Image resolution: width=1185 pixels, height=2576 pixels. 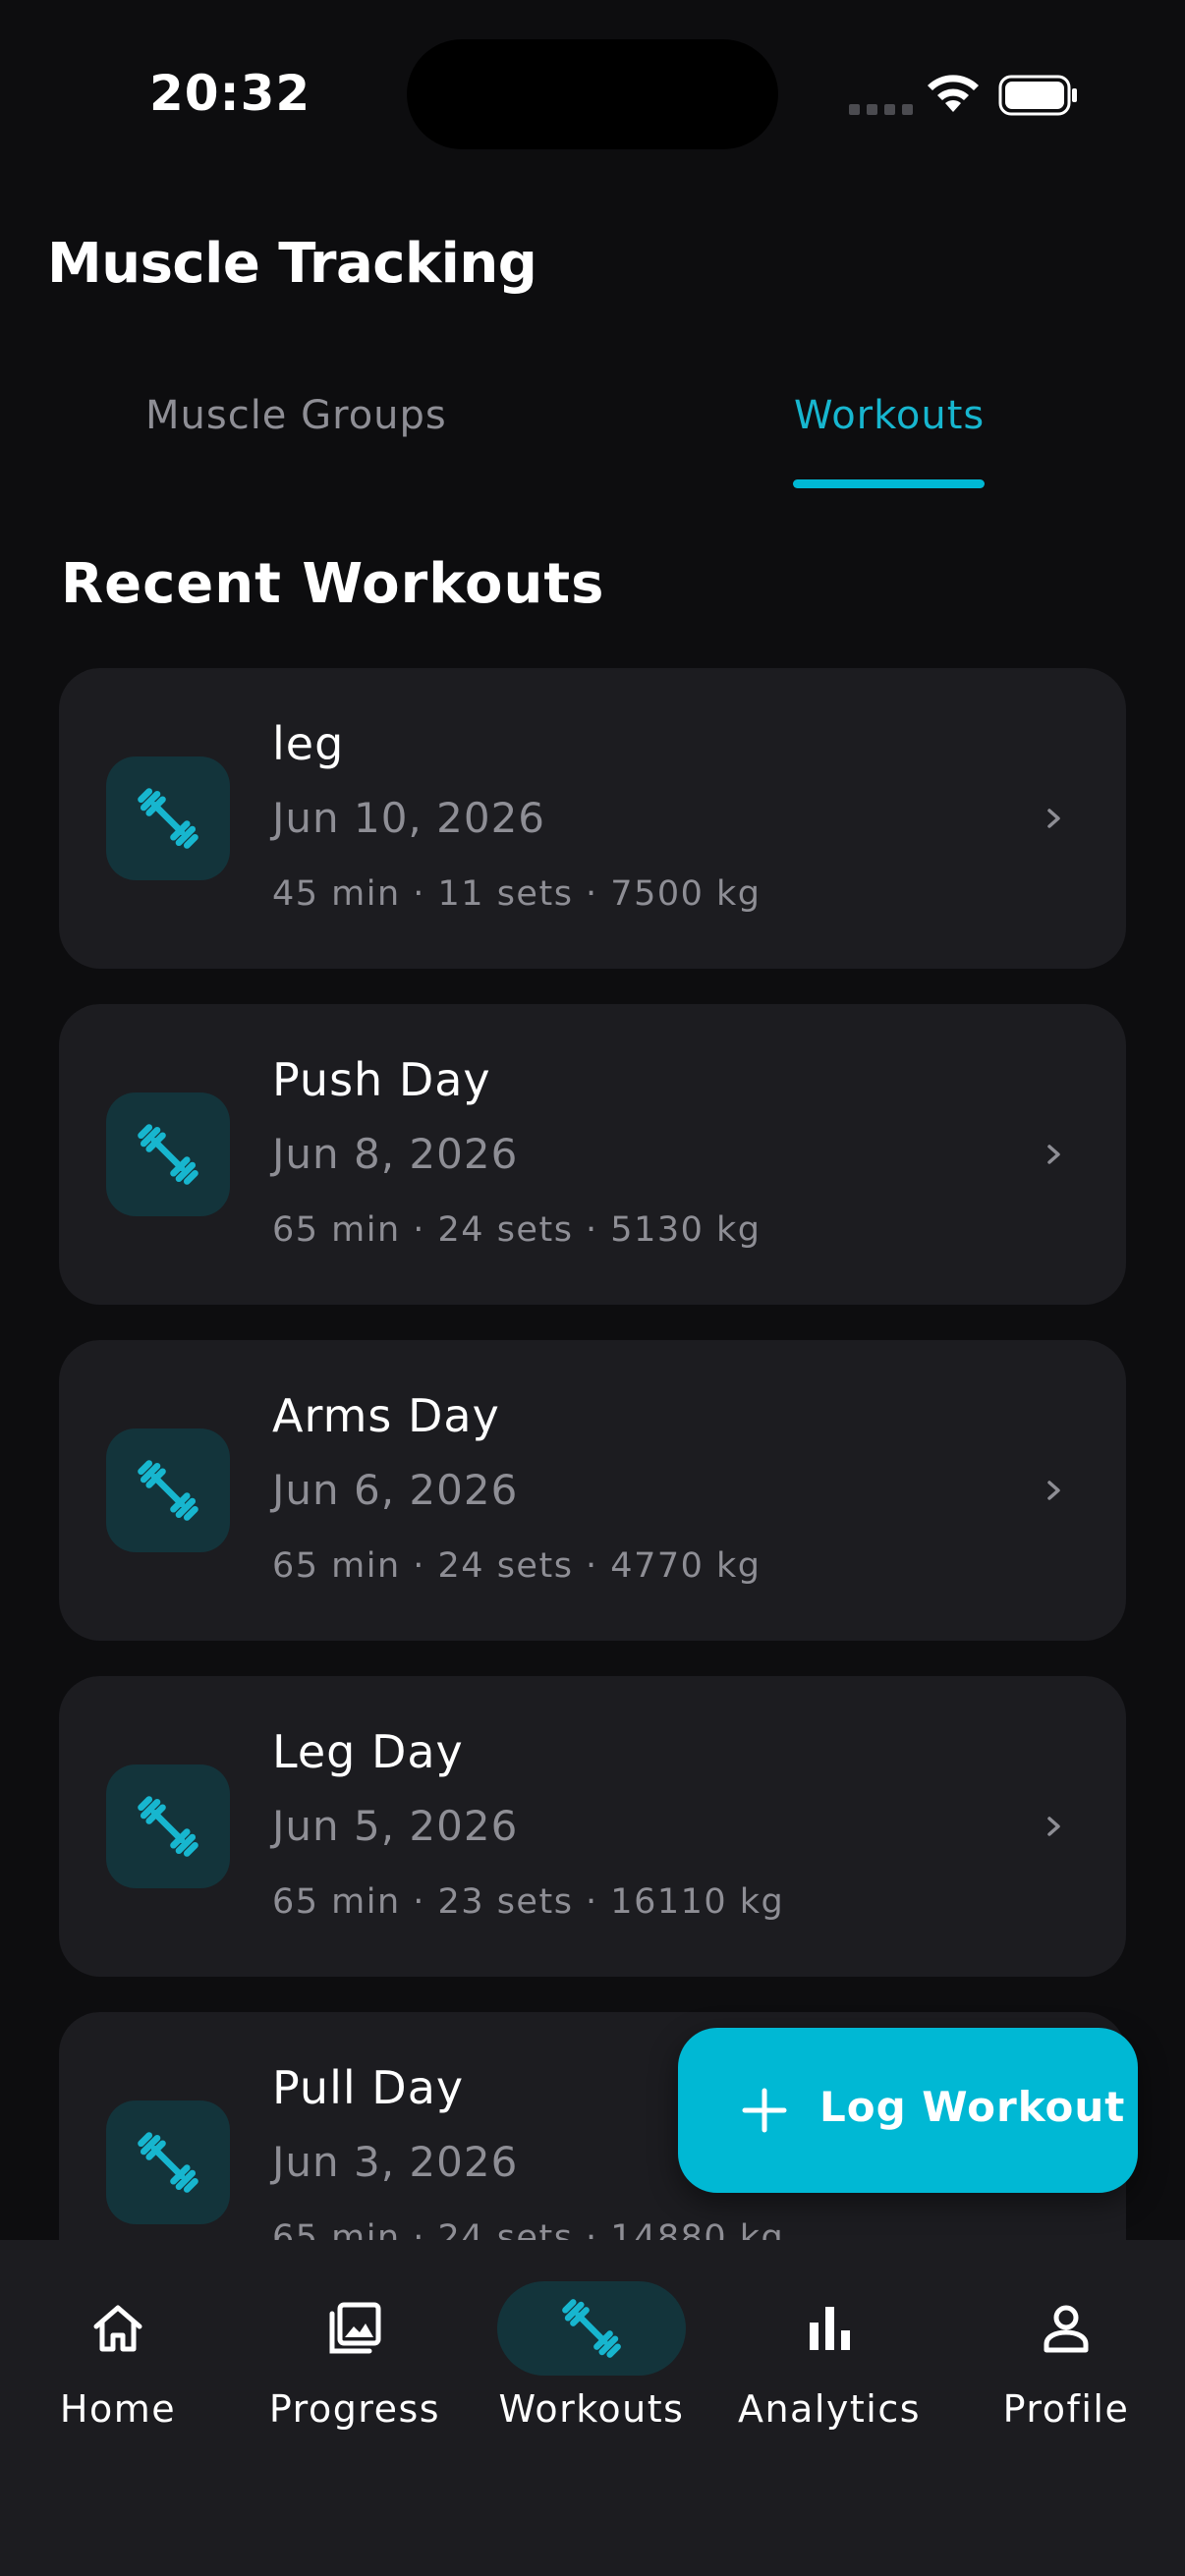 What do you see at coordinates (396, 2162) in the screenshot?
I see `workout-date: Jun 3, 2026` at bounding box center [396, 2162].